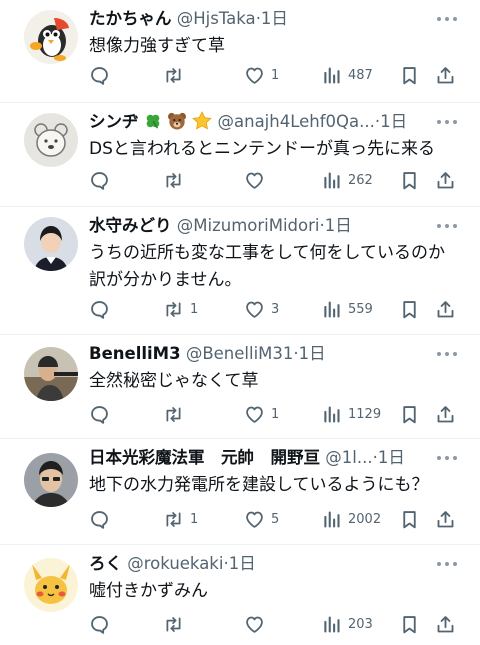  What do you see at coordinates (174, 381) in the screenshot?
I see `tweet-text: 全然秘密じゃなくて草` at bounding box center [174, 381].